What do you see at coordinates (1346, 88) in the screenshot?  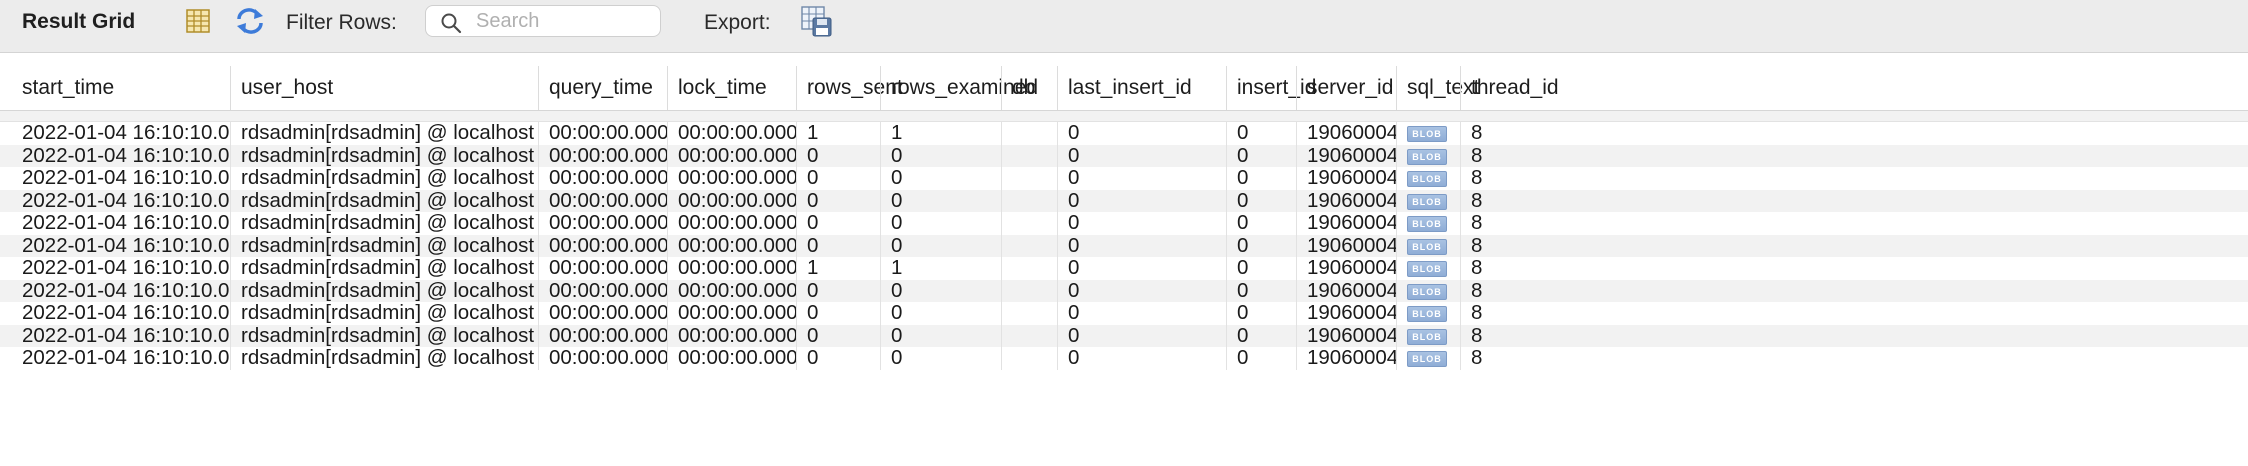 I see `column-header-server-id: server_id` at bounding box center [1346, 88].